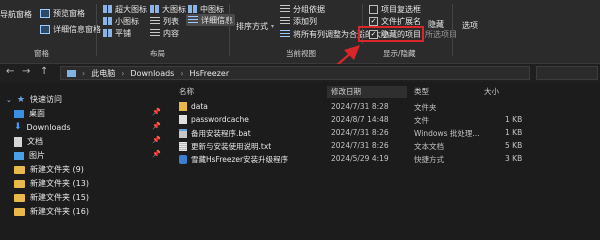 The width and height of the screenshot is (600, 240). Describe the element at coordinates (220, 119) in the screenshot. I see `file-name: passwordcache` at that location.